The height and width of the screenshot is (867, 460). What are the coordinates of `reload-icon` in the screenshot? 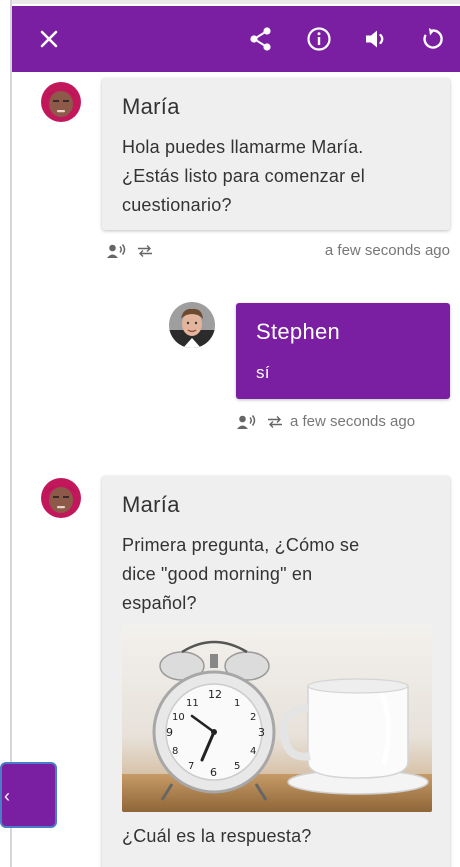 It's located at (433, 38).